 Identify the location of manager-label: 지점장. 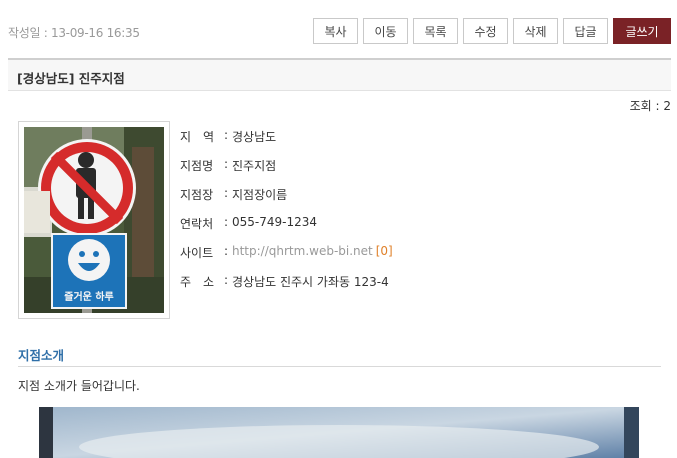
(197, 195).